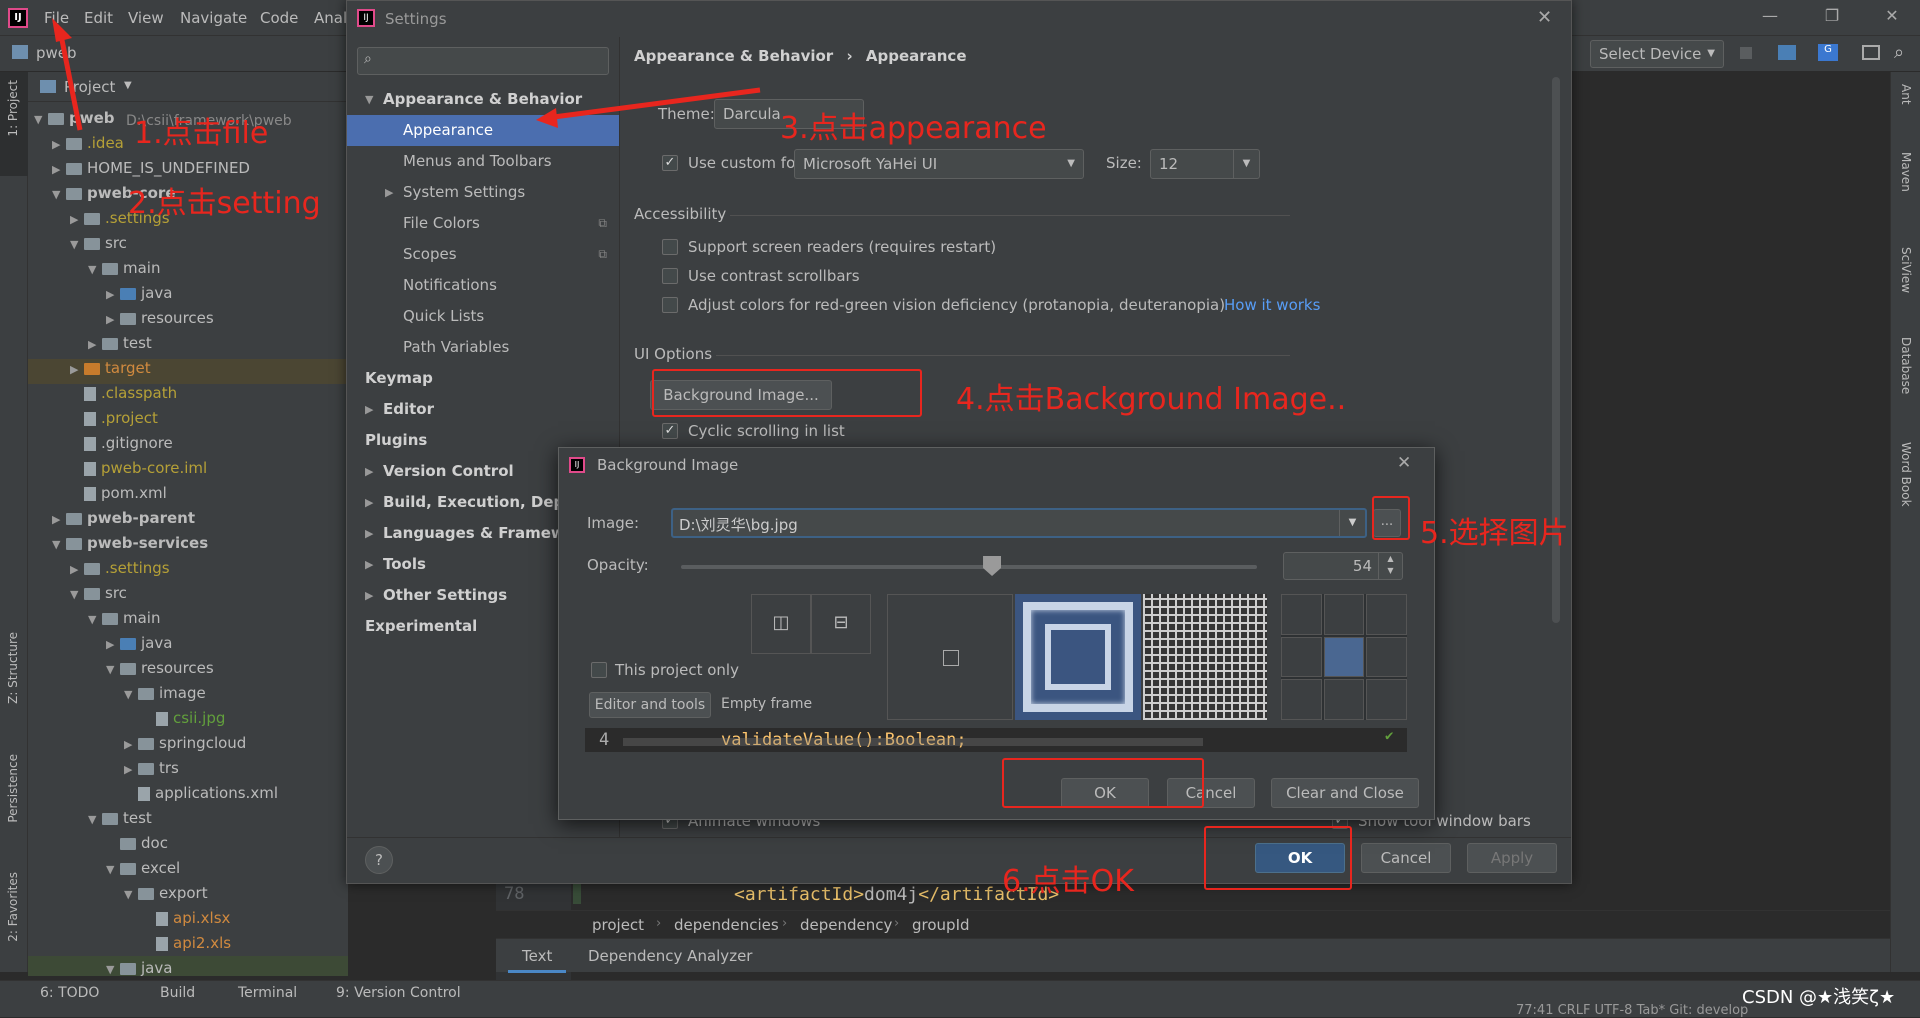 The image size is (1920, 1018). Describe the element at coordinates (1391, 518) in the screenshot. I see `highlight-browse` at that location.